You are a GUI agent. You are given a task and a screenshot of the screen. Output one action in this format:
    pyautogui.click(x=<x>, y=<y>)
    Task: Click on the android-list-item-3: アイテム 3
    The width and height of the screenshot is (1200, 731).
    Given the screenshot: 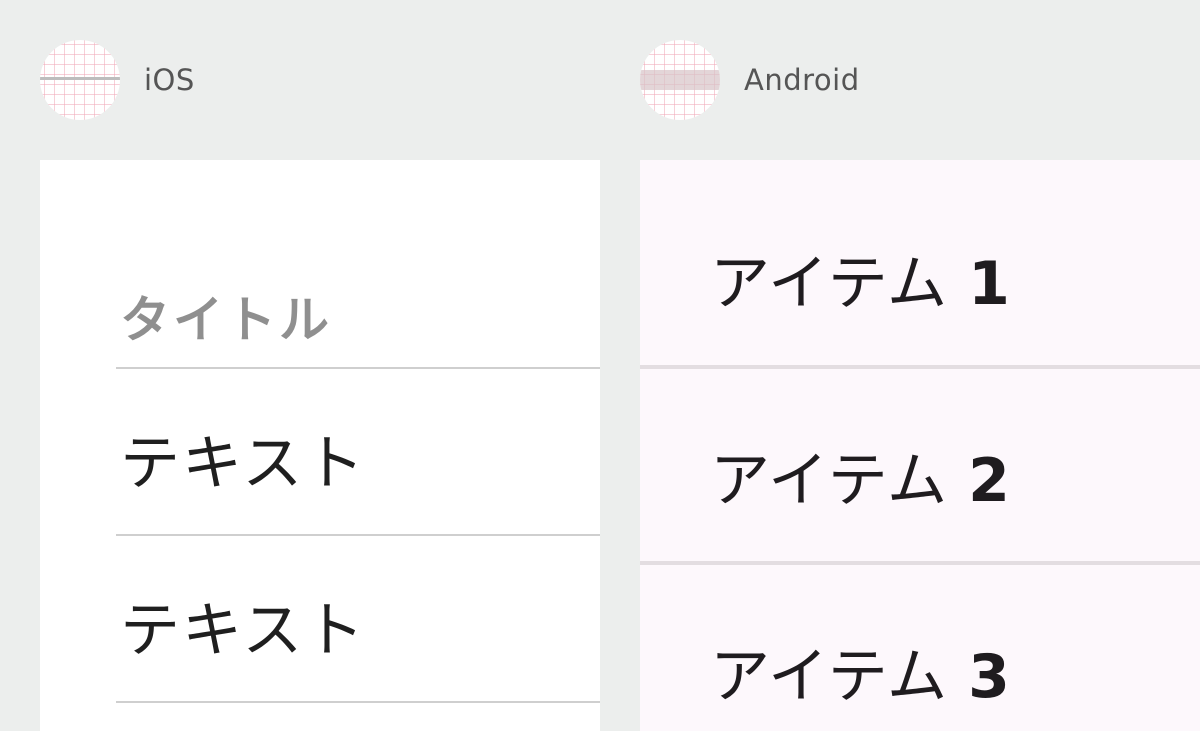 What is the action you would take?
    pyautogui.click(x=860, y=671)
    